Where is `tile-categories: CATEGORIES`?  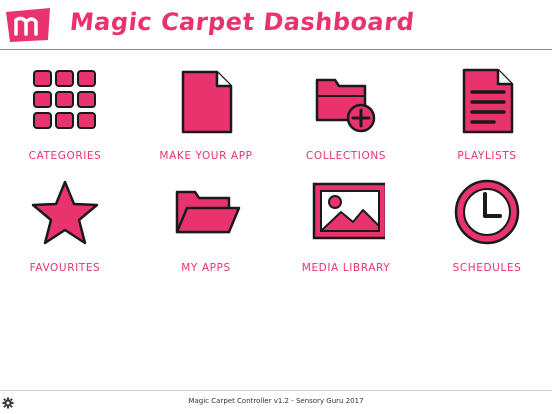
tile-categories: CATEGORIES is located at coordinates (67, 122).